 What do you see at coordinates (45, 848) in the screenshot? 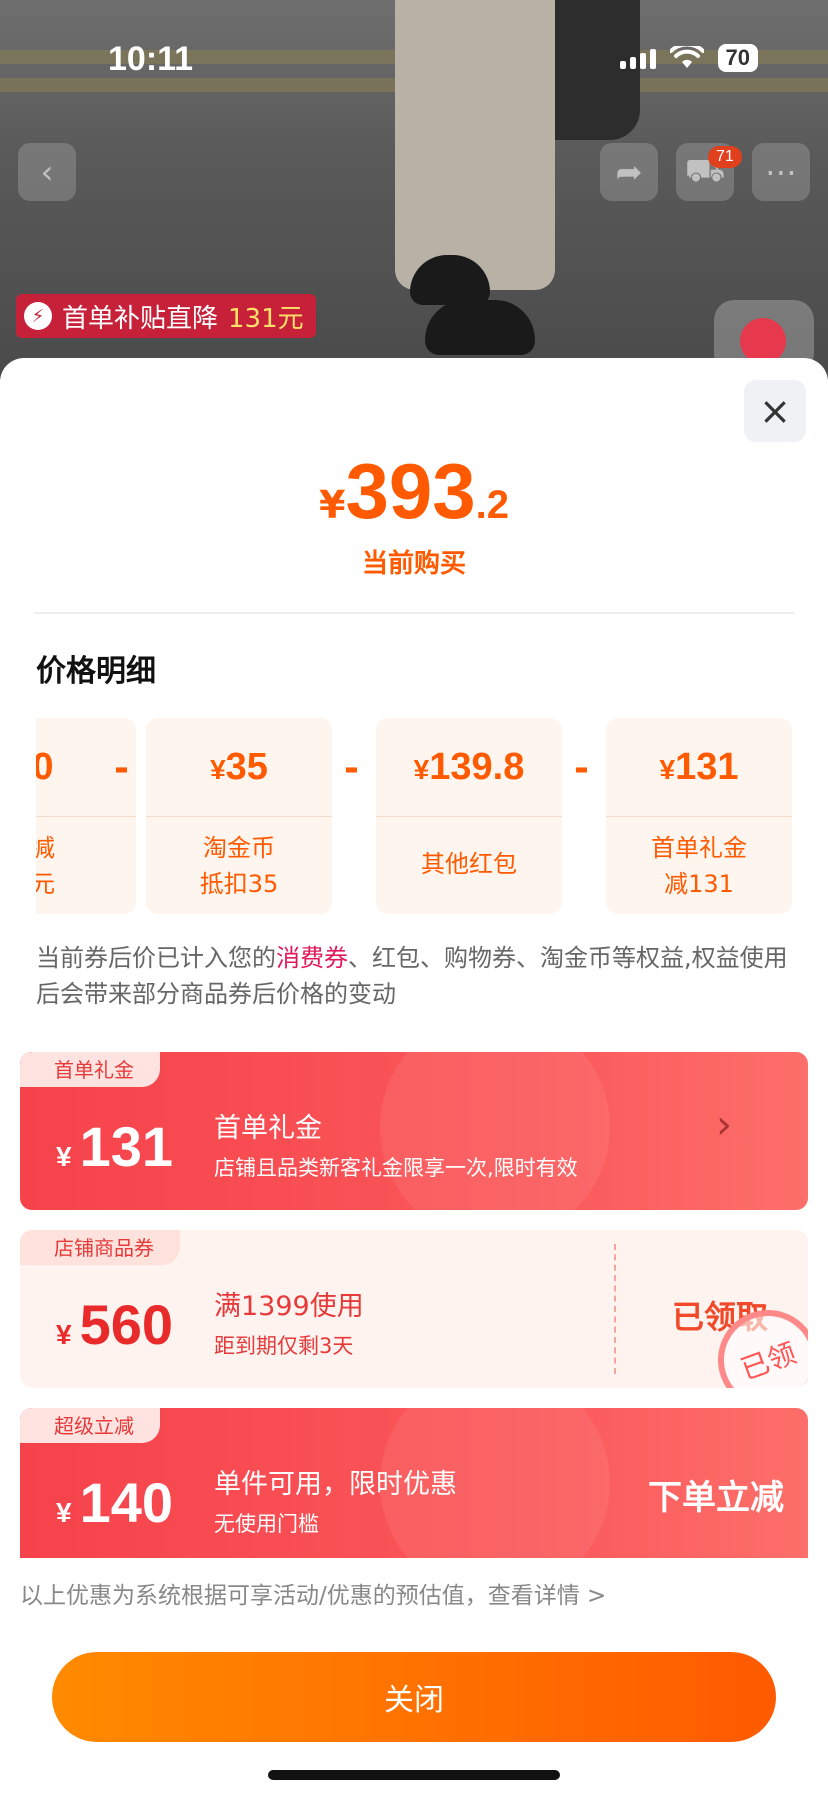
I see `breakdown-line1: 减` at bounding box center [45, 848].